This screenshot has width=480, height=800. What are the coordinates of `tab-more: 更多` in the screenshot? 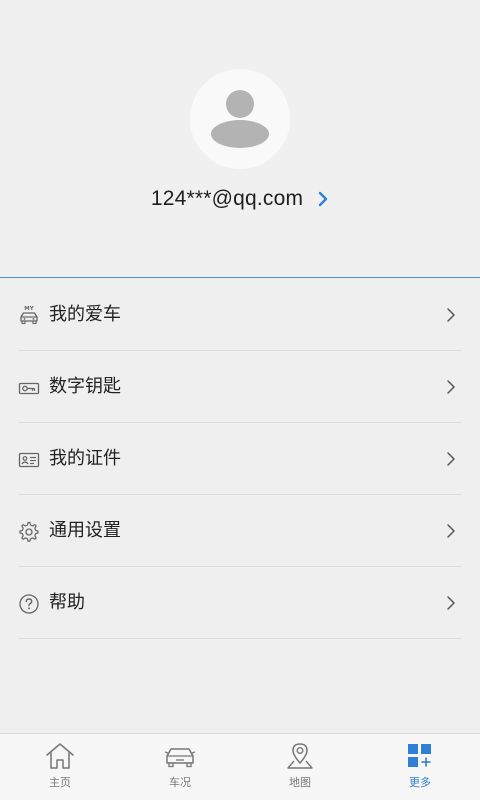 It's located at (420, 767).